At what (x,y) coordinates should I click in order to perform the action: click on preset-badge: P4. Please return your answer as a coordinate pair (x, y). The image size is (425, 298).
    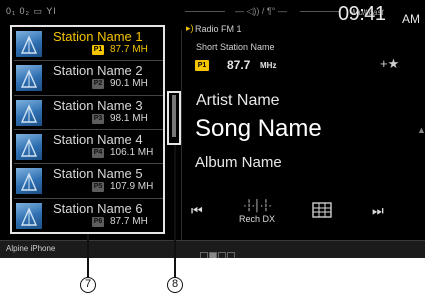
    Looking at the image, I should click on (98, 152).